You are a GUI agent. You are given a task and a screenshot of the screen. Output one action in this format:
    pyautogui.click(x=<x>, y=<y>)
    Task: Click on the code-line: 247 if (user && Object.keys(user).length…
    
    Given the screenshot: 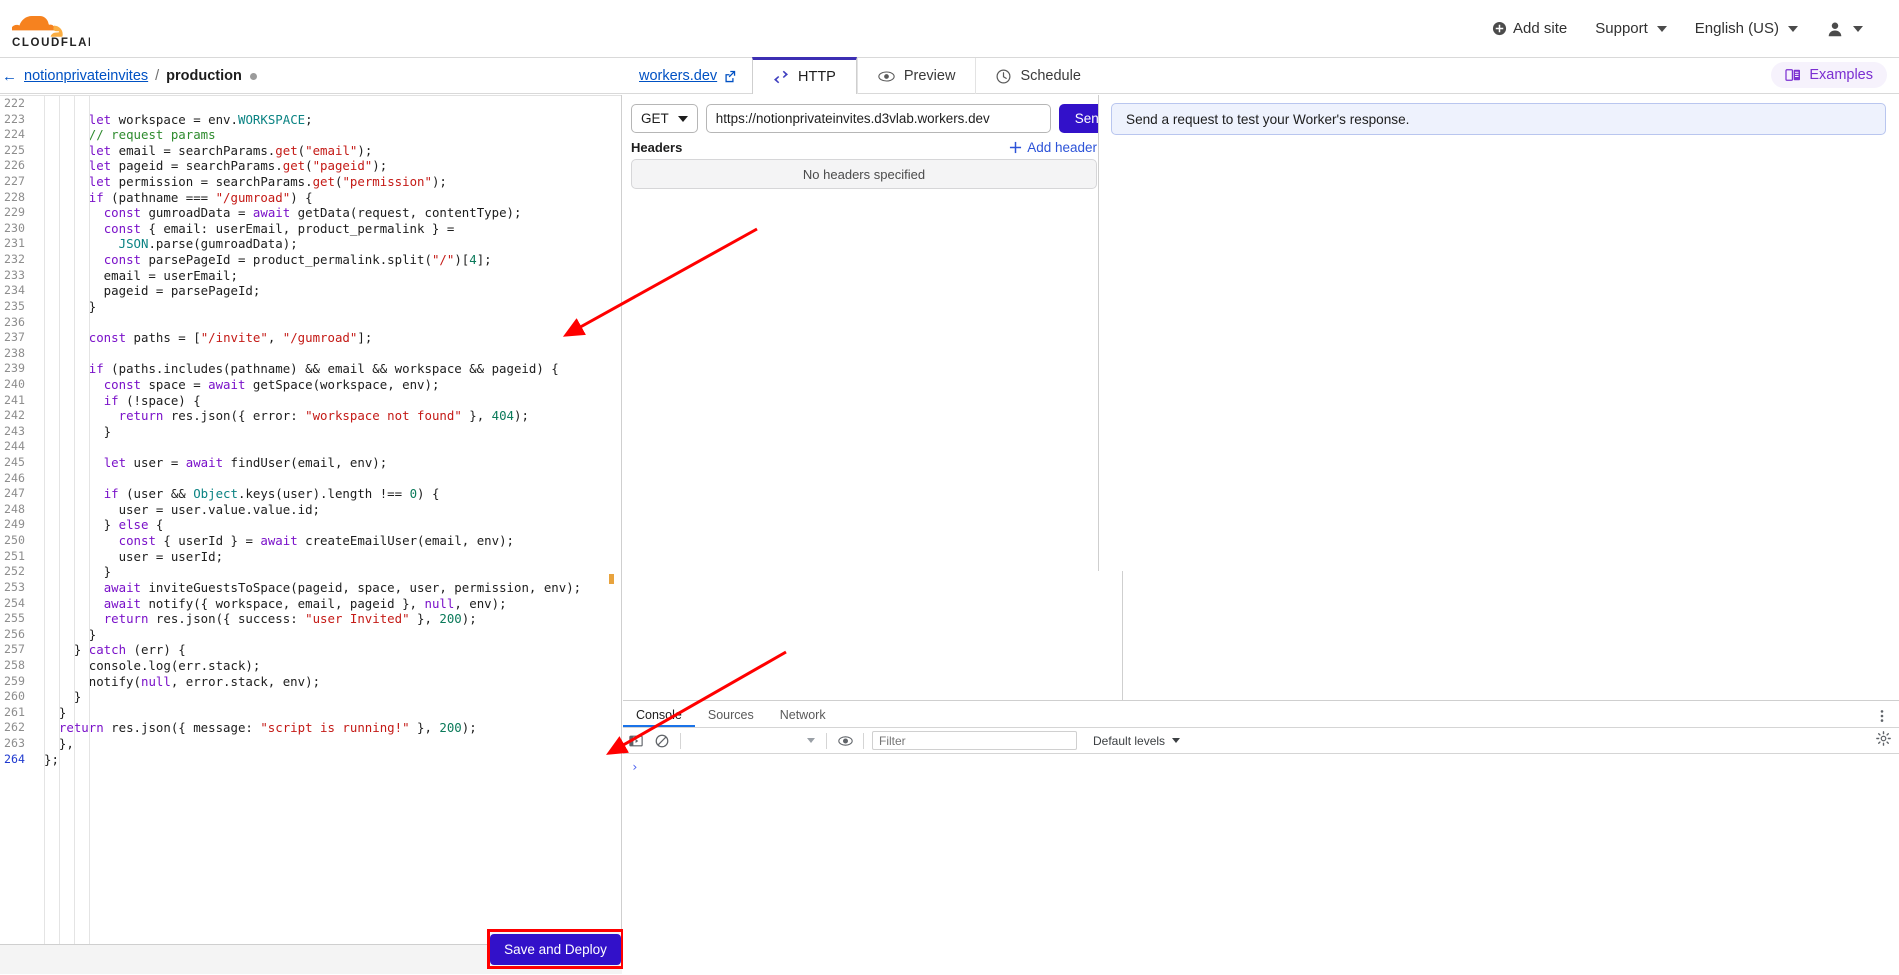 What is the action you would take?
    pyautogui.click(x=310, y=494)
    